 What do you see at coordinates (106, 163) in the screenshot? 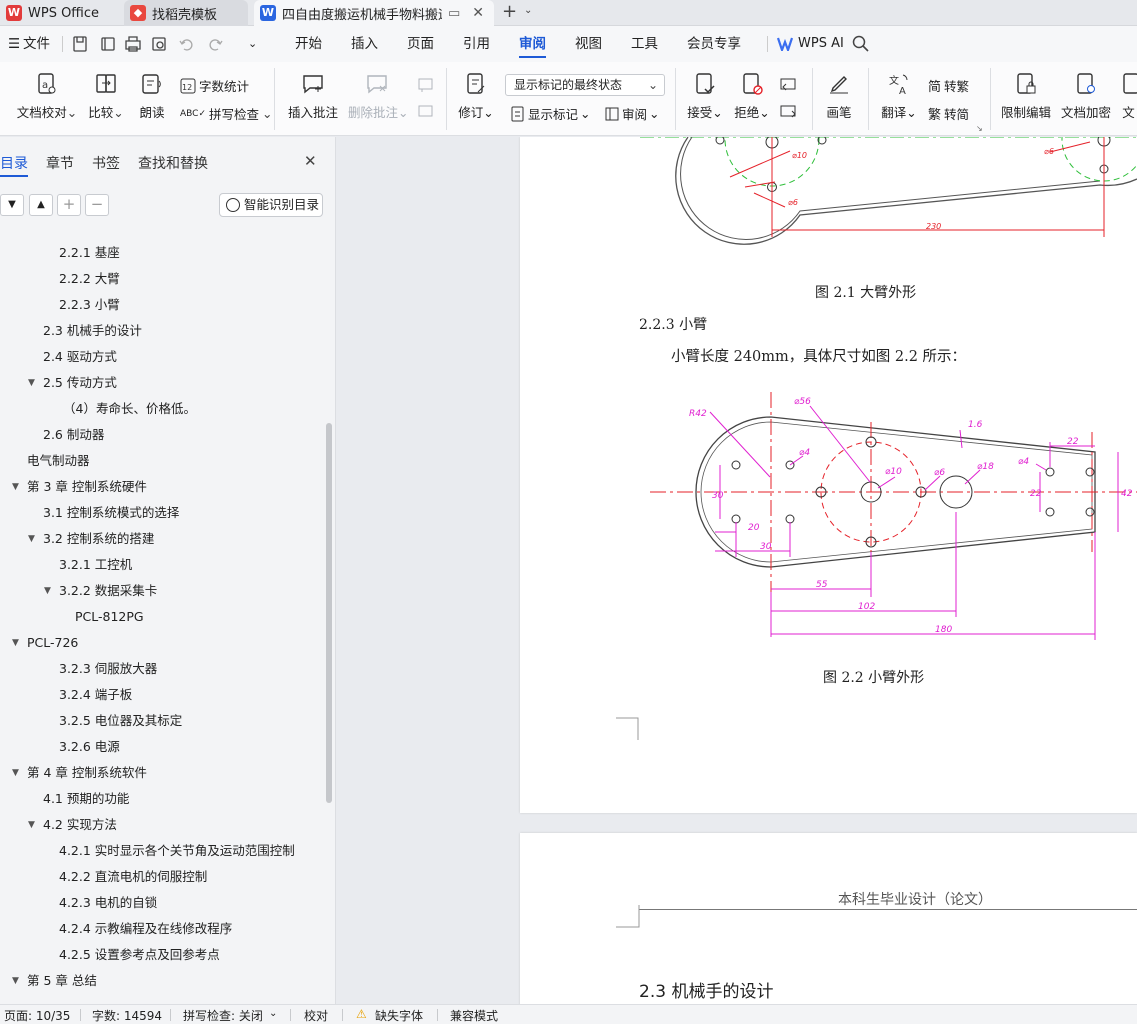
I see `nav-tab-bookmarks: 书签` at bounding box center [106, 163].